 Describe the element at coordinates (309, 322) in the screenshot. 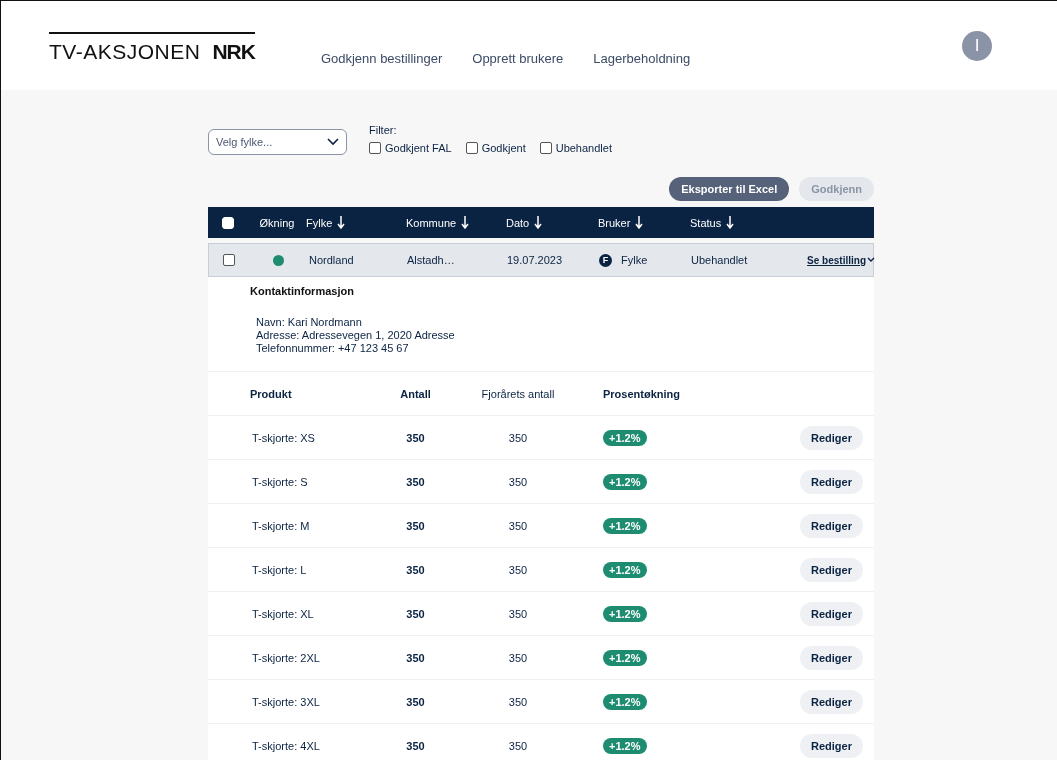

I see `contact-line: Navn: Kari Nordmann` at that location.